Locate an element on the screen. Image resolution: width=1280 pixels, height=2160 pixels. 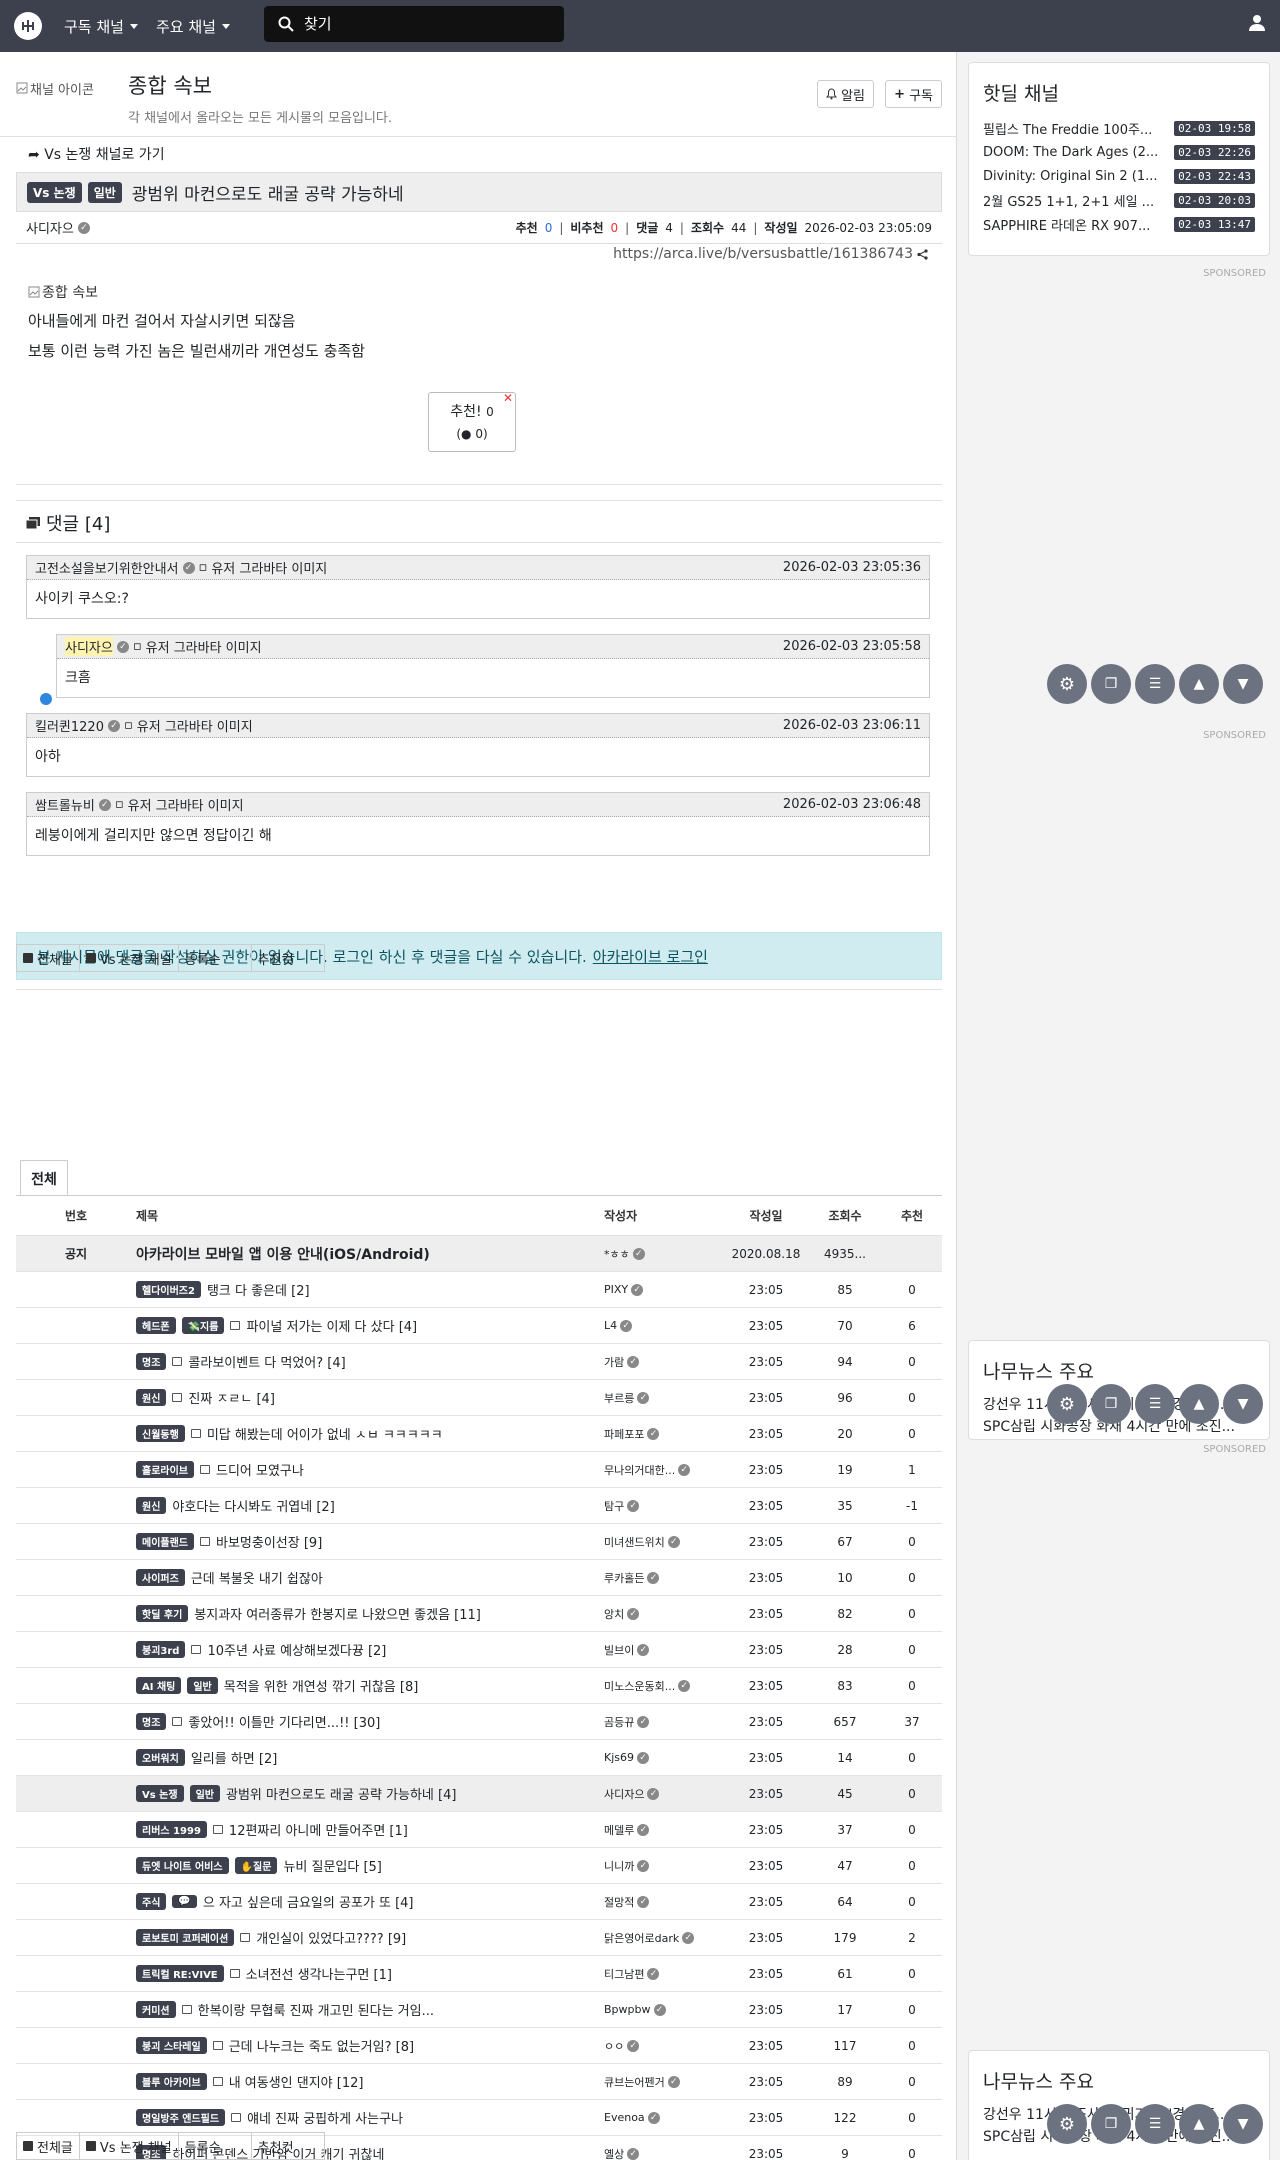
row-badge: 헬다이버즈2 is located at coordinates (168, 1289).